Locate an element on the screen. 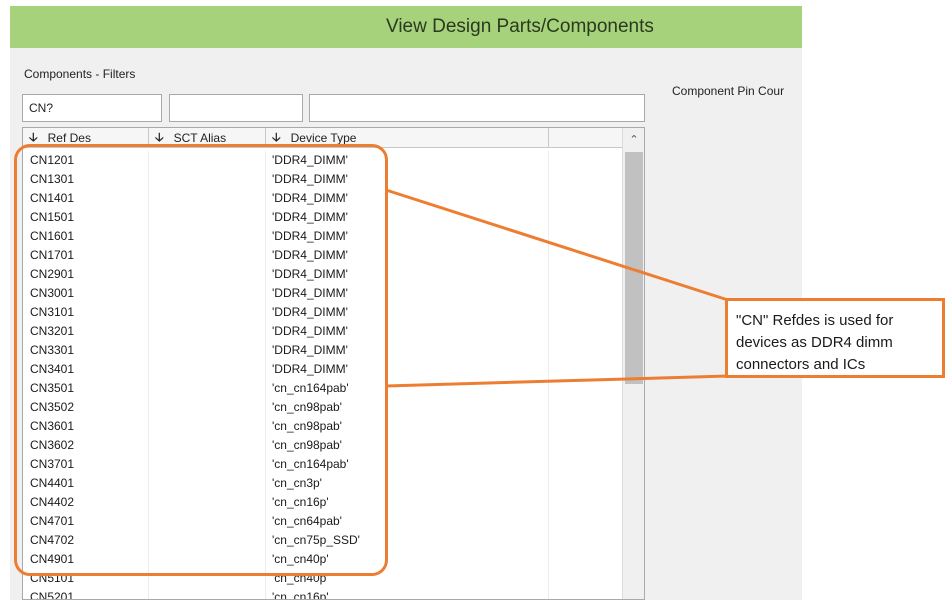 This screenshot has height=600, width=945. scrollbar-thumb is located at coordinates (634, 268).